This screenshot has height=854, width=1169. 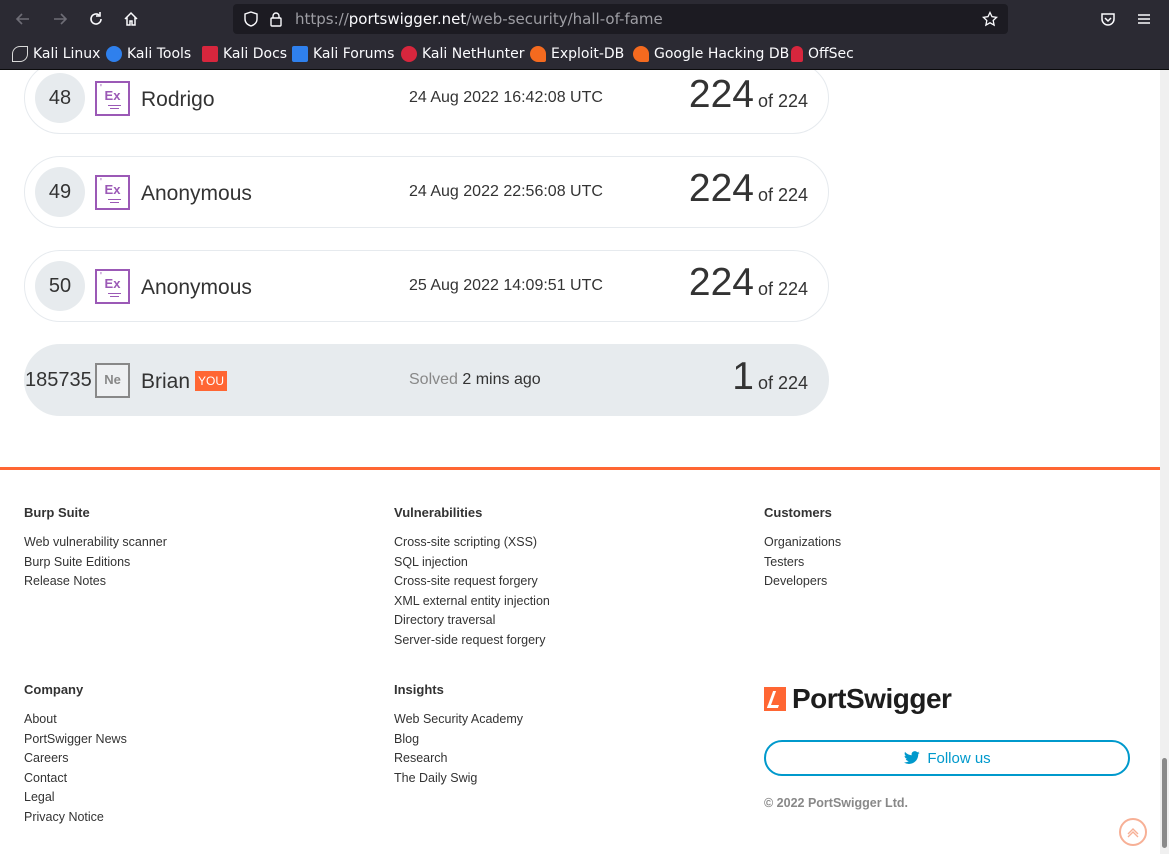 What do you see at coordinates (189, 798) in the screenshot?
I see `footer-link: Legal` at bounding box center [189, 798].